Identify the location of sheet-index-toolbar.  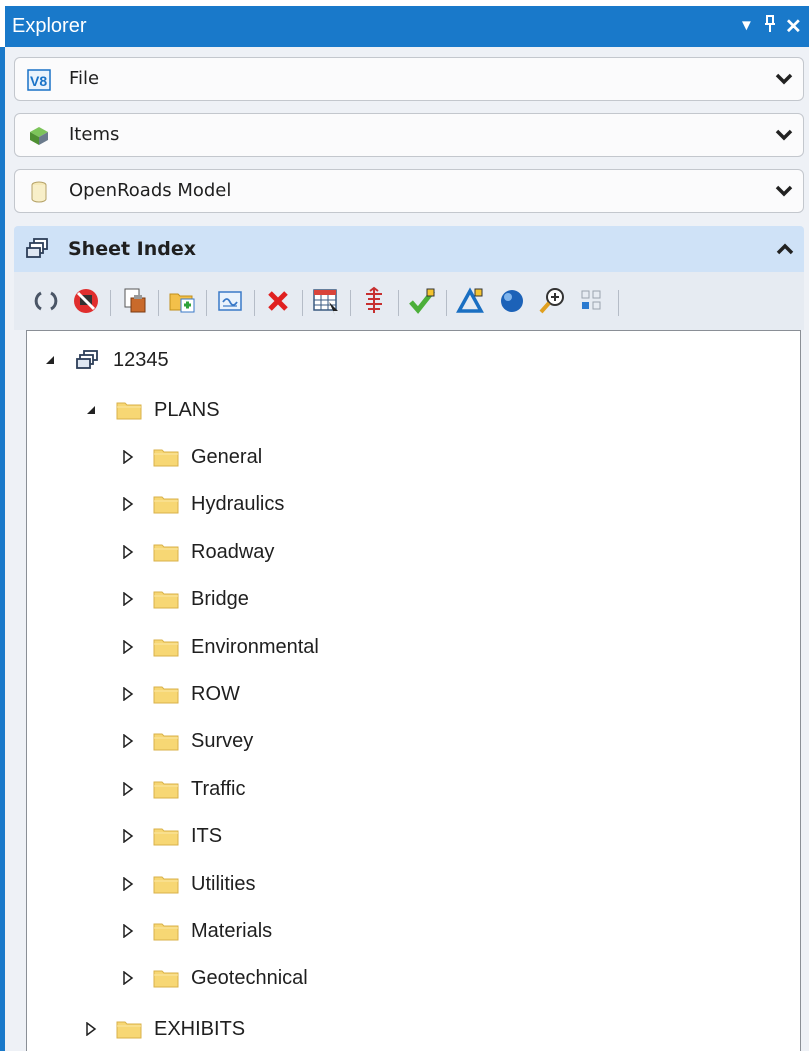
(409, 301).